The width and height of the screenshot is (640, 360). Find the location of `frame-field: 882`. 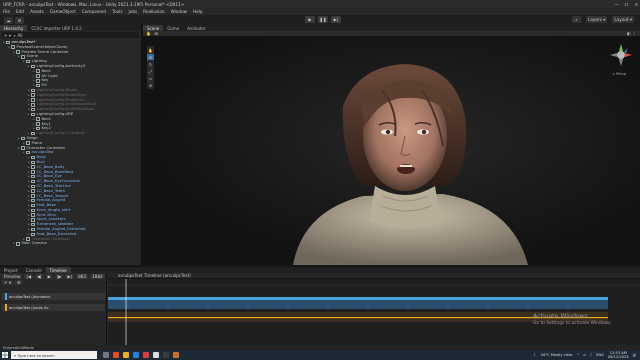

frame-field: 882 is located at coordinates (82, 276).